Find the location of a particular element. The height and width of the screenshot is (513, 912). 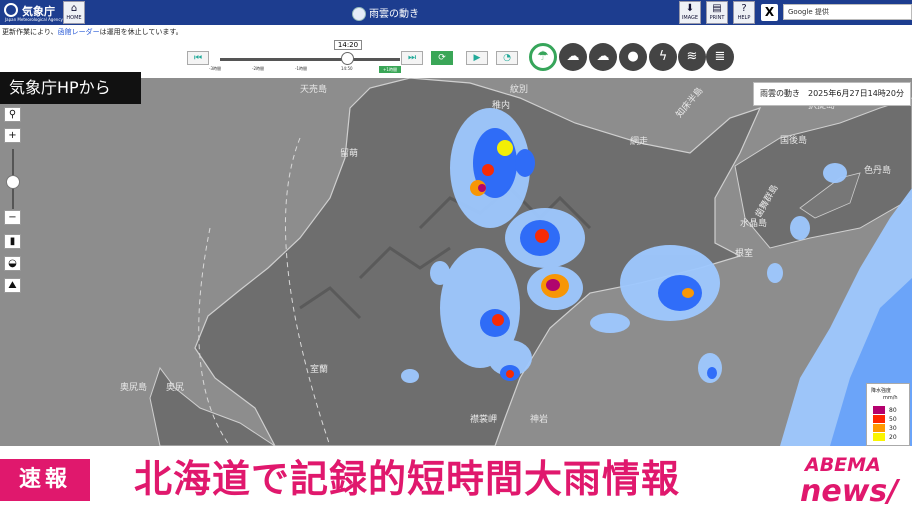

zoom-out-button: − is located at coordinates (12, 217).